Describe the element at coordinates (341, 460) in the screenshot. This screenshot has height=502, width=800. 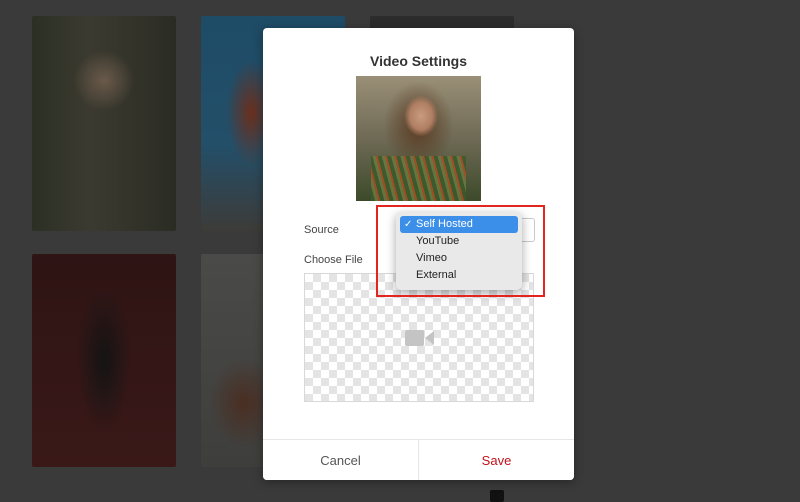
I see `cancel-button: Cancel` at that location.